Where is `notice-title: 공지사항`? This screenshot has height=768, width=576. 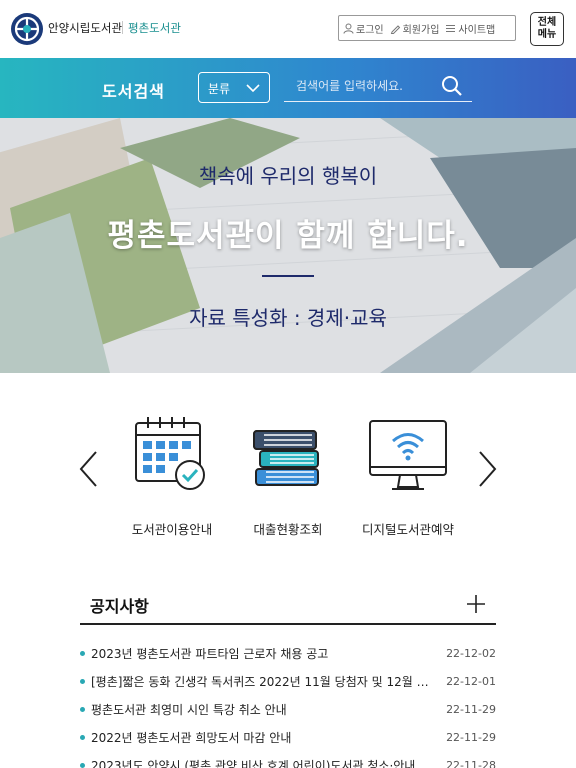 notice-title: 공지사항 is located at coordinates (119, 606).